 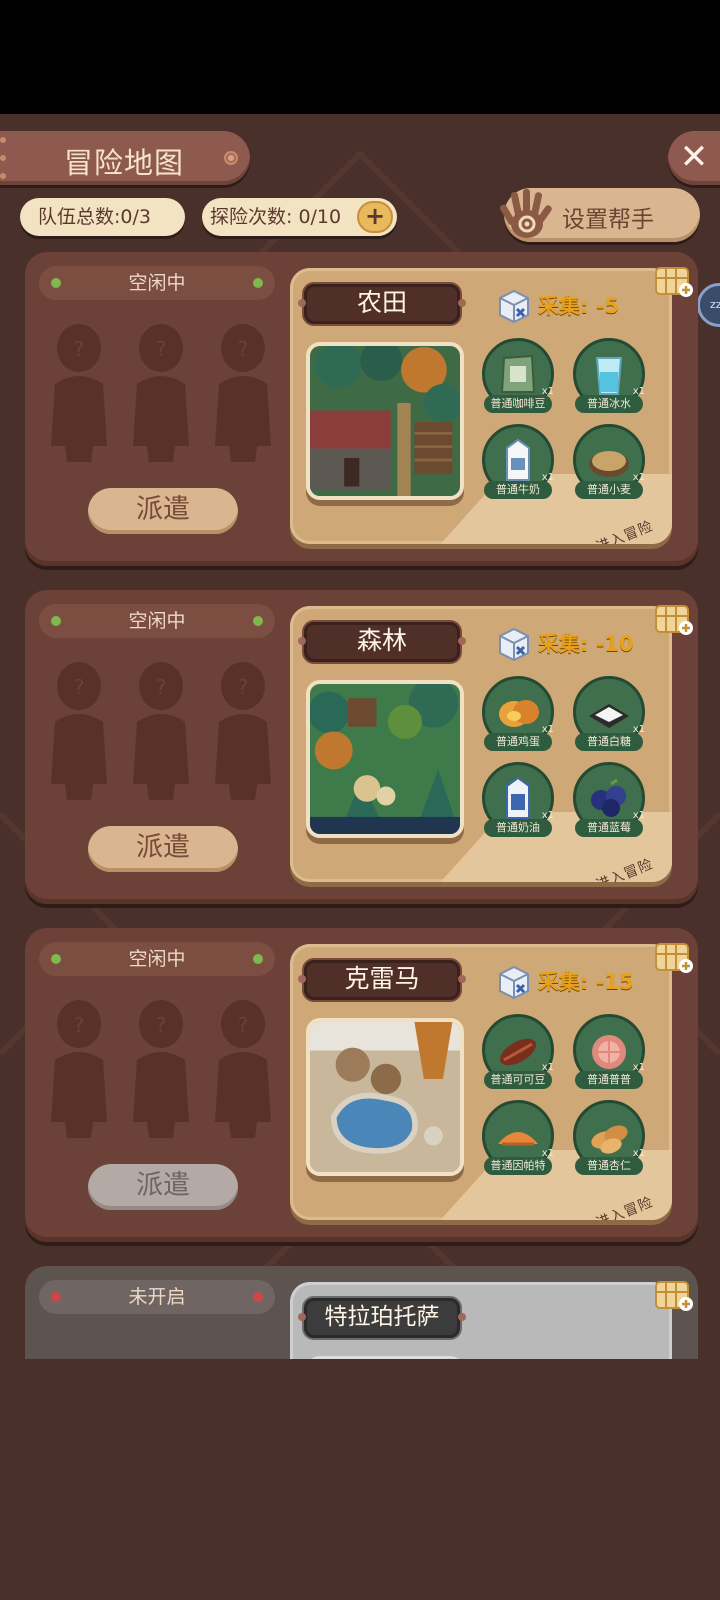 I want to click on reward-item: x1 普通鸡蛋, so click(x=518, y=713).